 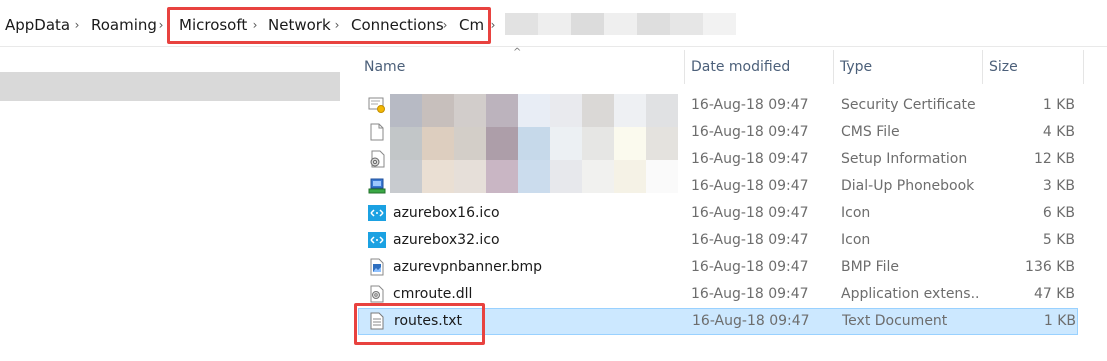 I want to click on bitmap-icon, so click(x=377, y=267).